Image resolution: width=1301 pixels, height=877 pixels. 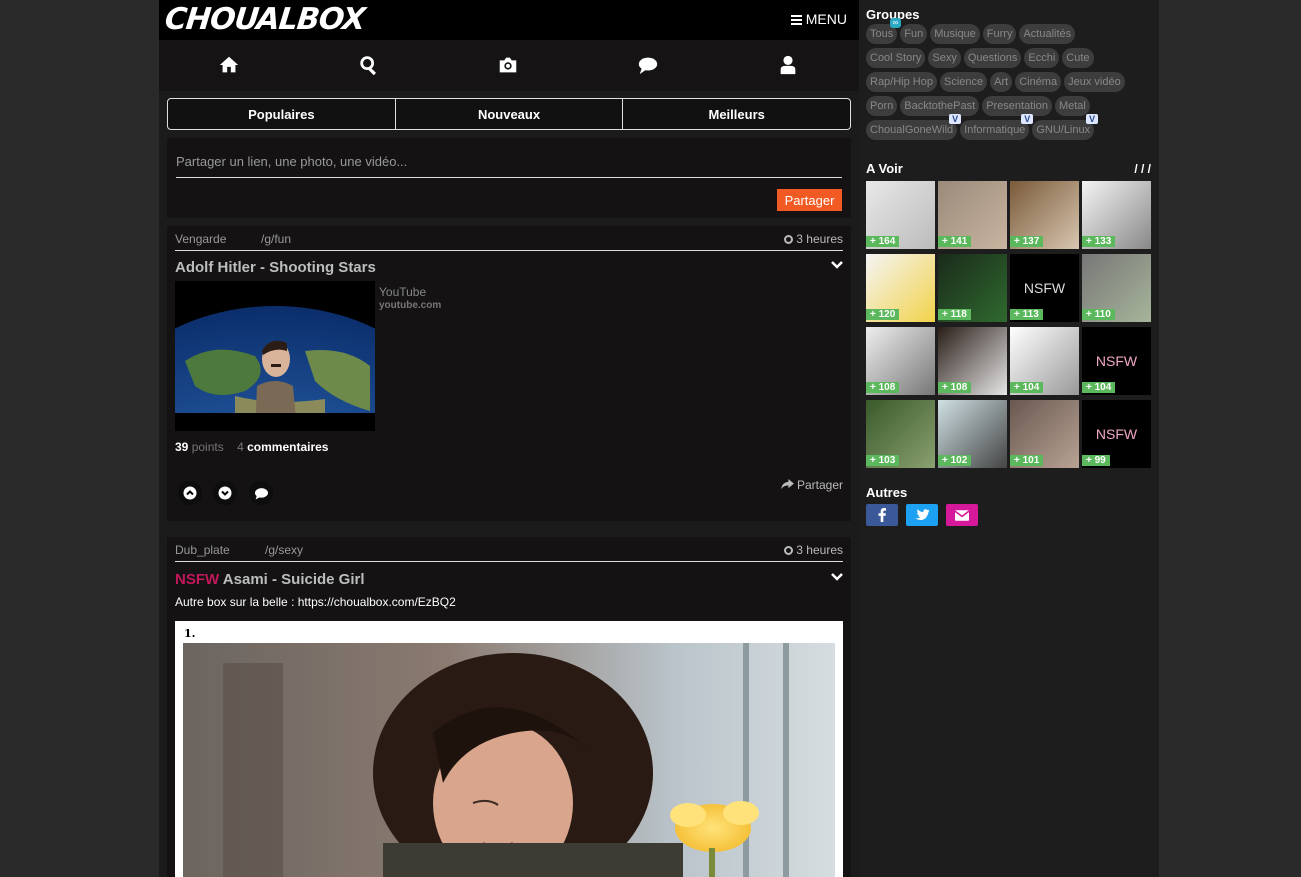 What do you see at coordinates (999, 34) in the screenshot?
I see `group-chip-furry: Furry` at bounding box center [999, 34].